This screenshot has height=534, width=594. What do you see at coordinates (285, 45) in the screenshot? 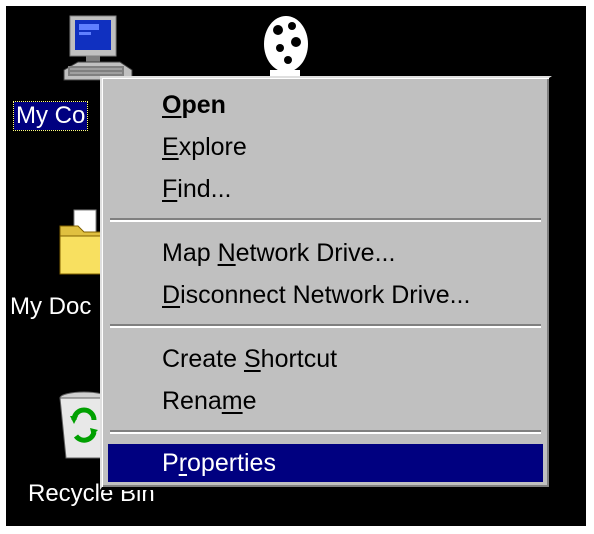
I see `dalmatian-icon` at bounding box center [285, 45].